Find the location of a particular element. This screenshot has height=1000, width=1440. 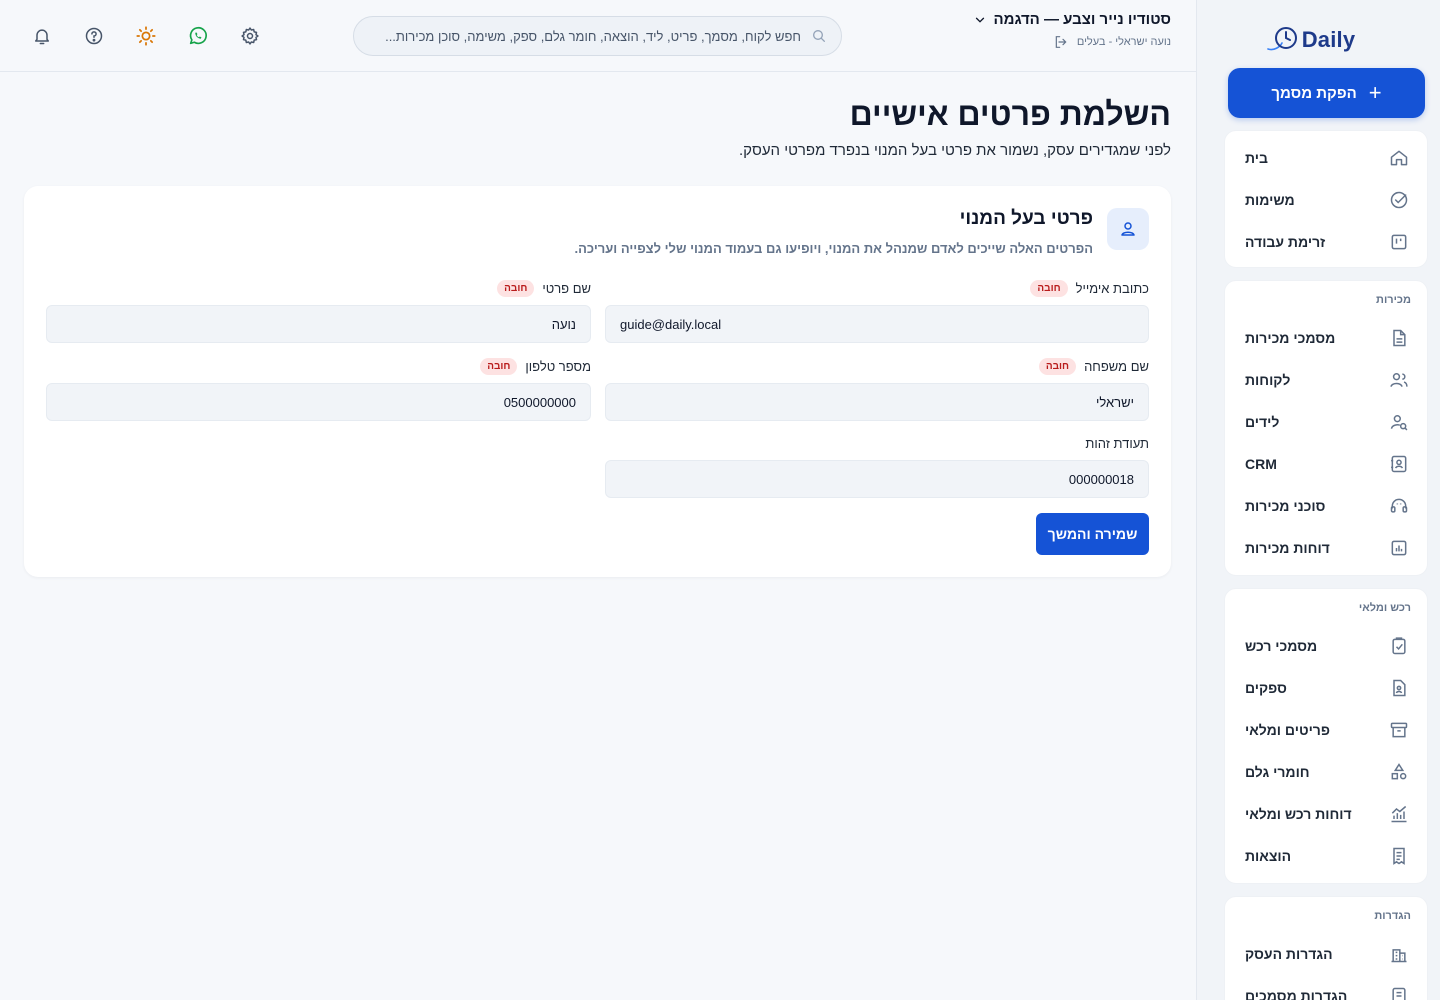

sidebar-item-label: מסמכי רכש is located at coordinates (1281, 646).